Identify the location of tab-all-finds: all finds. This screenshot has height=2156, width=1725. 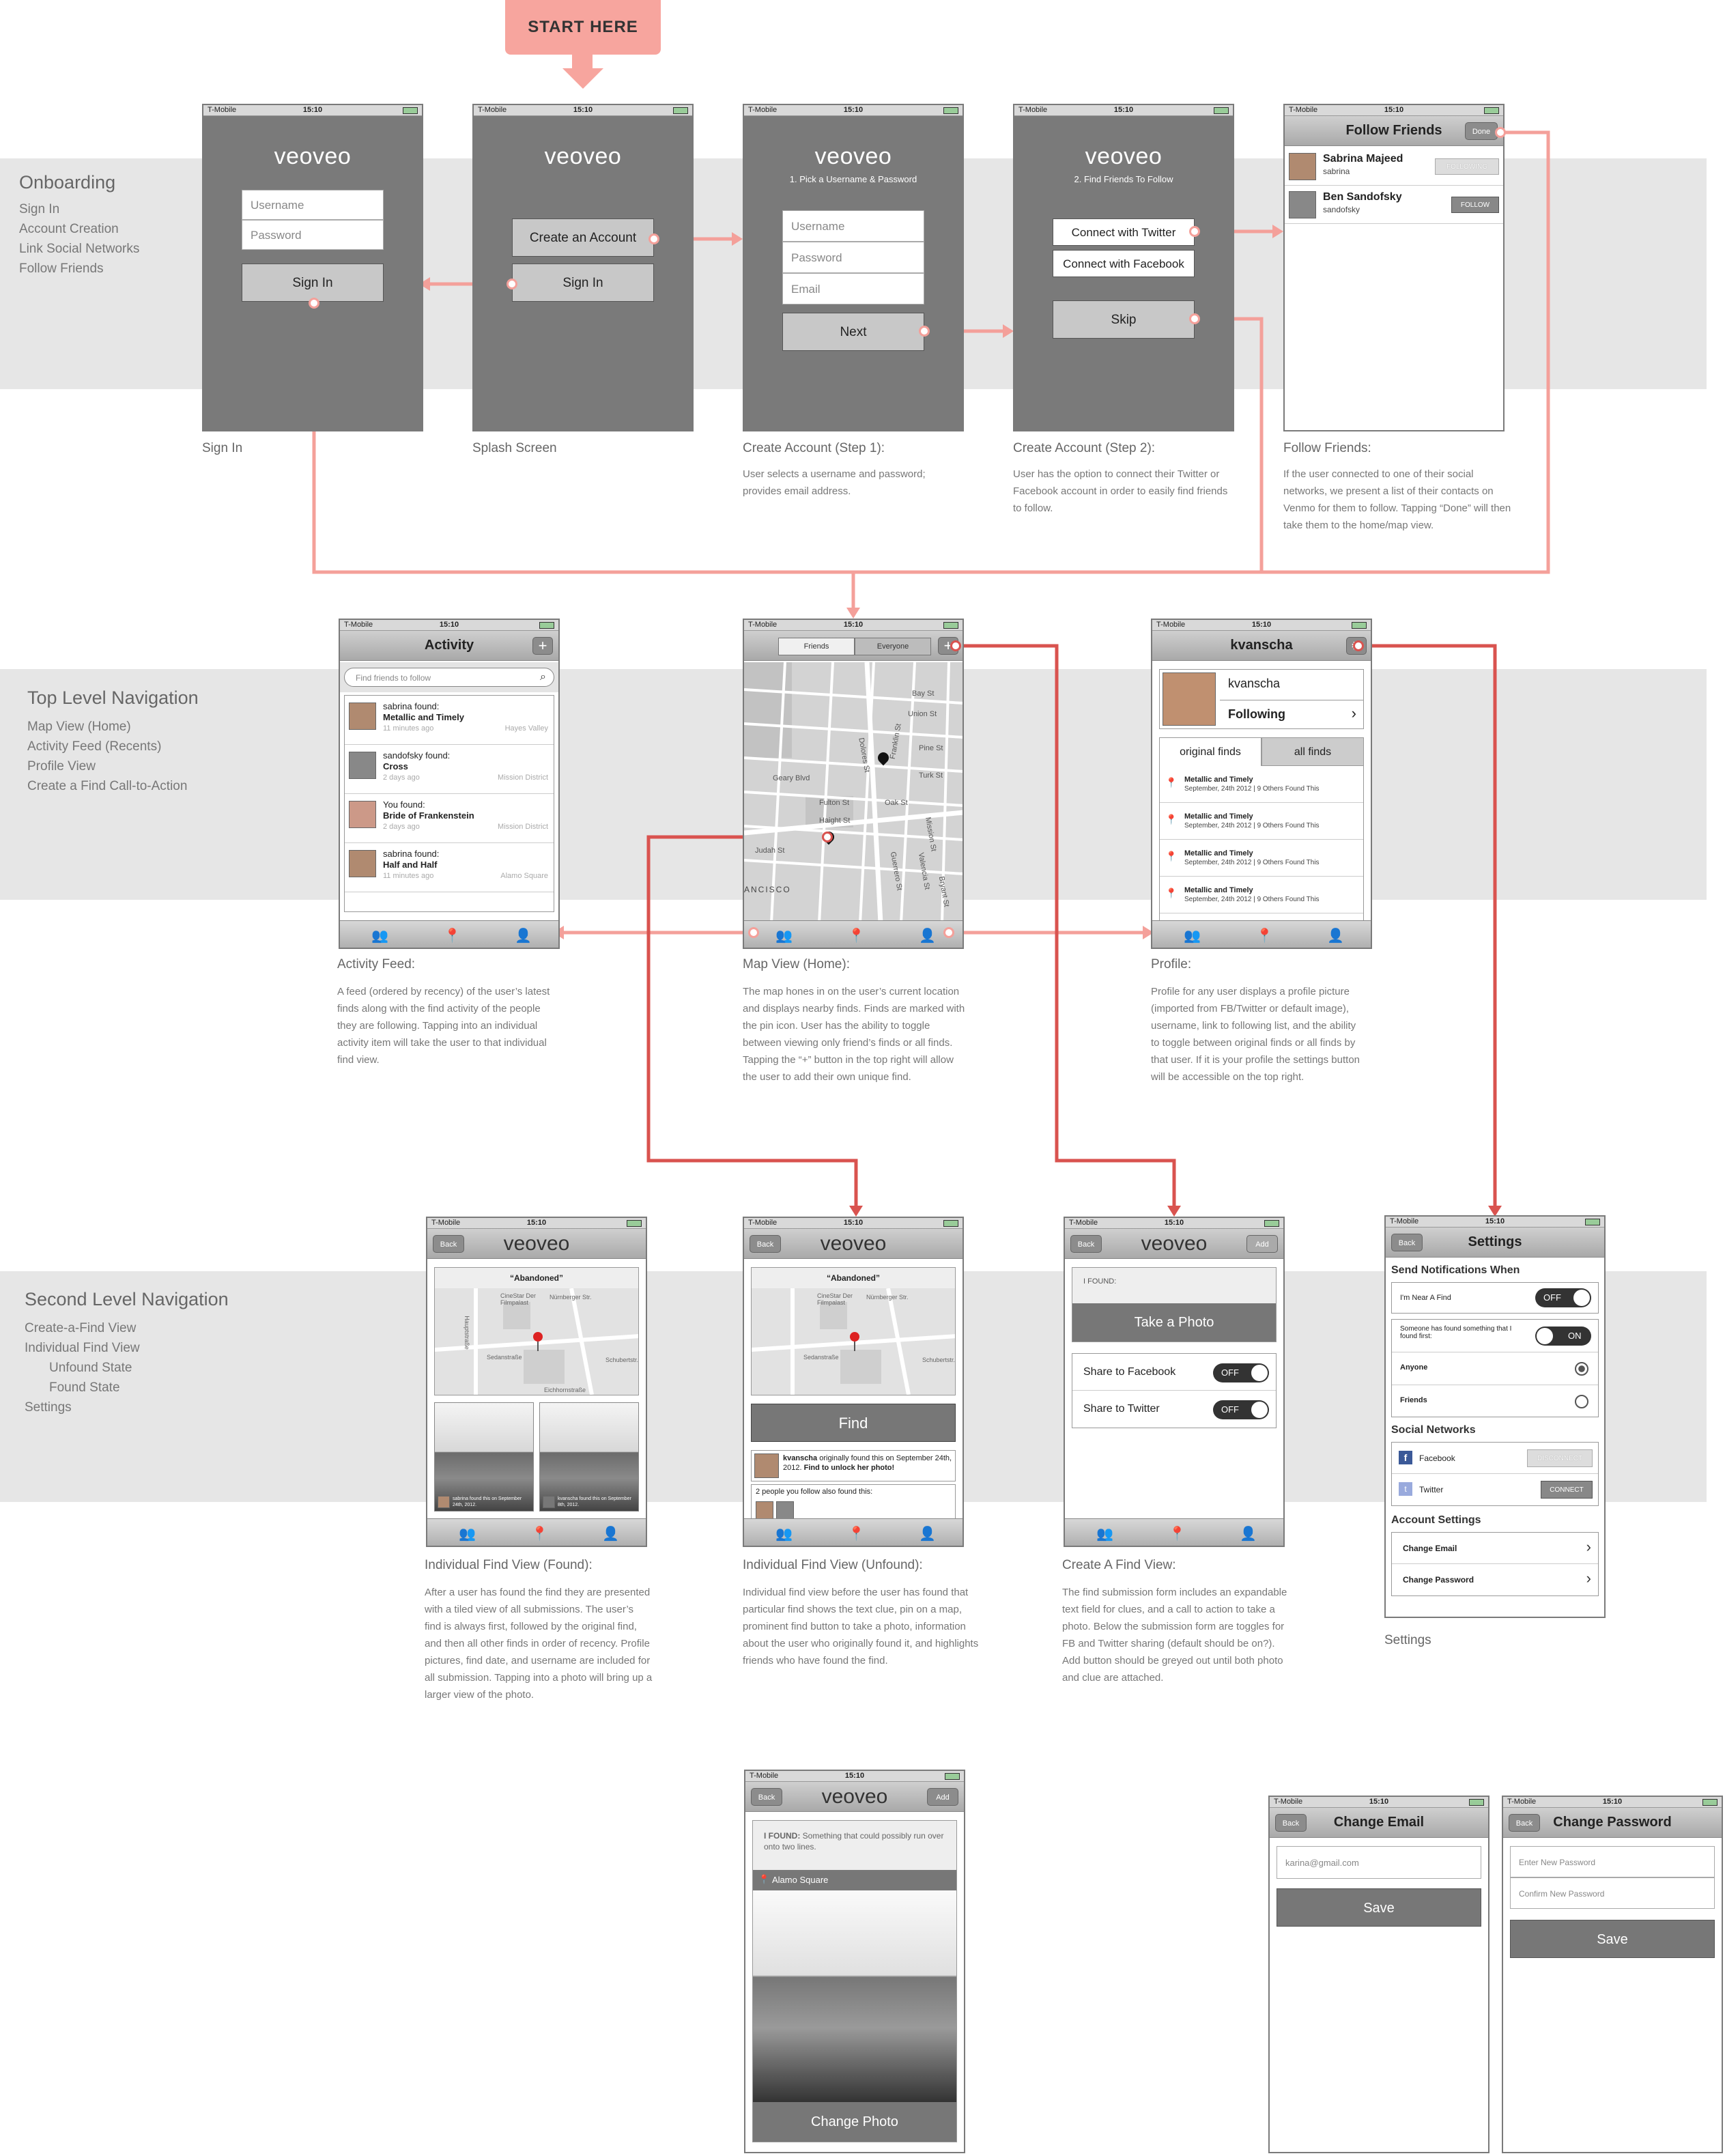
(1312, 751).